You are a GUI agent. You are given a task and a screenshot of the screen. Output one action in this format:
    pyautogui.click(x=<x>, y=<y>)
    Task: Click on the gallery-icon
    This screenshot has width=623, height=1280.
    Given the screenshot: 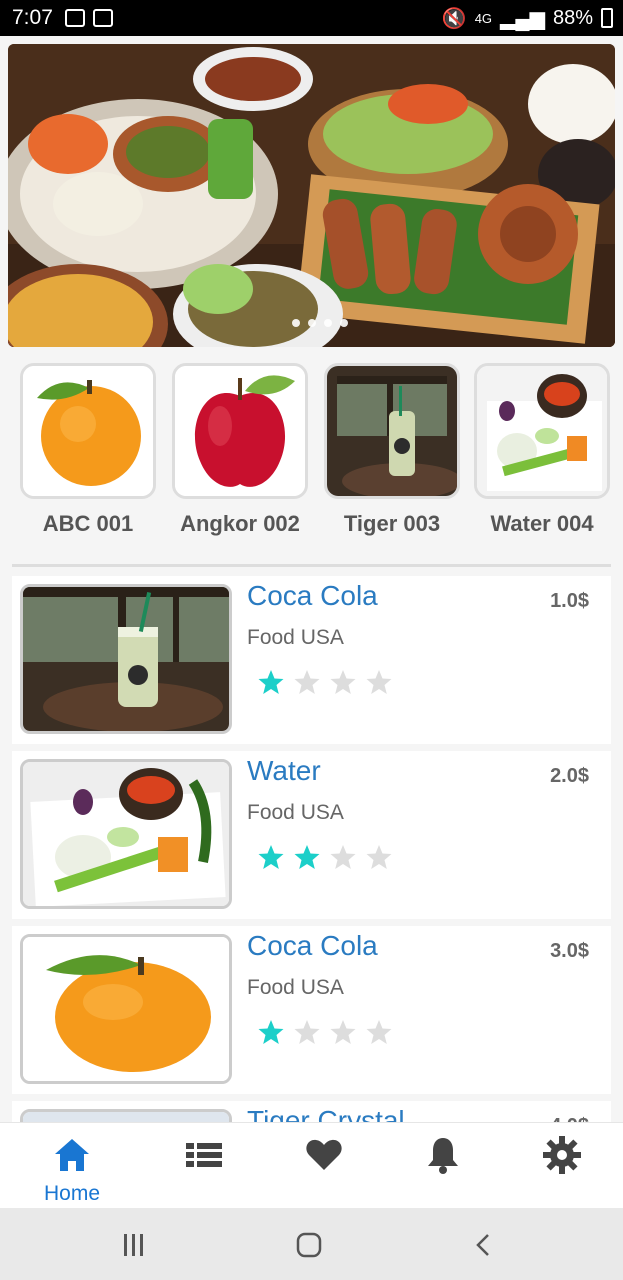 What is the action you would take?
    pyautogui.click(x=74, y=18)
    